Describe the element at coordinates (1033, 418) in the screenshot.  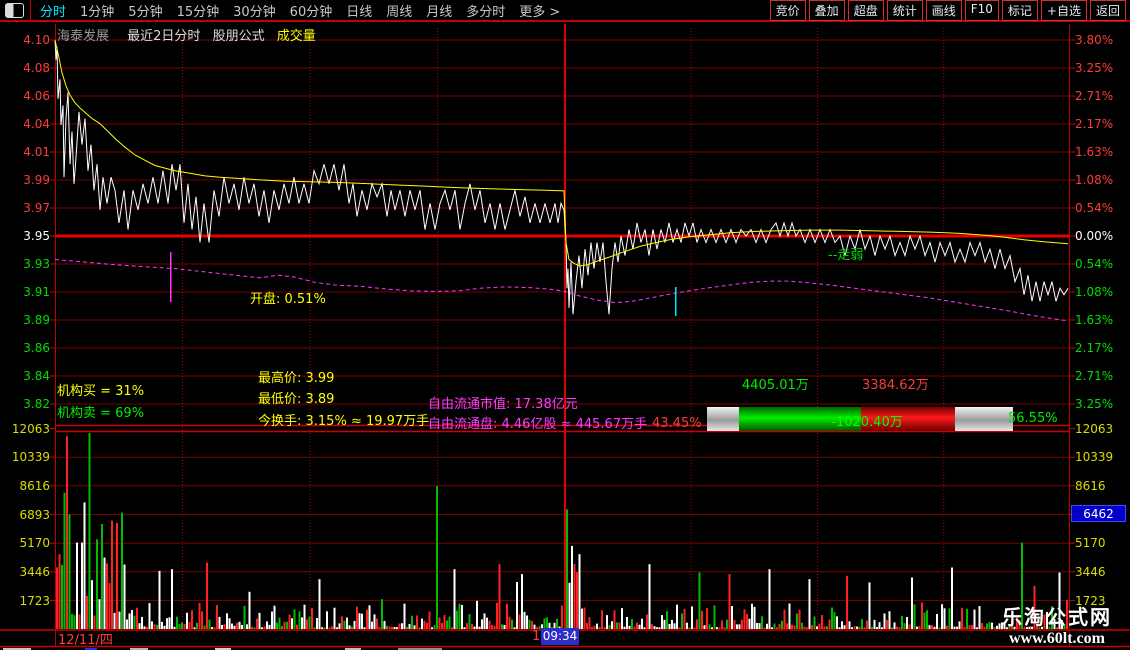
I see `sell-pct-label: 56.55%` at that location.